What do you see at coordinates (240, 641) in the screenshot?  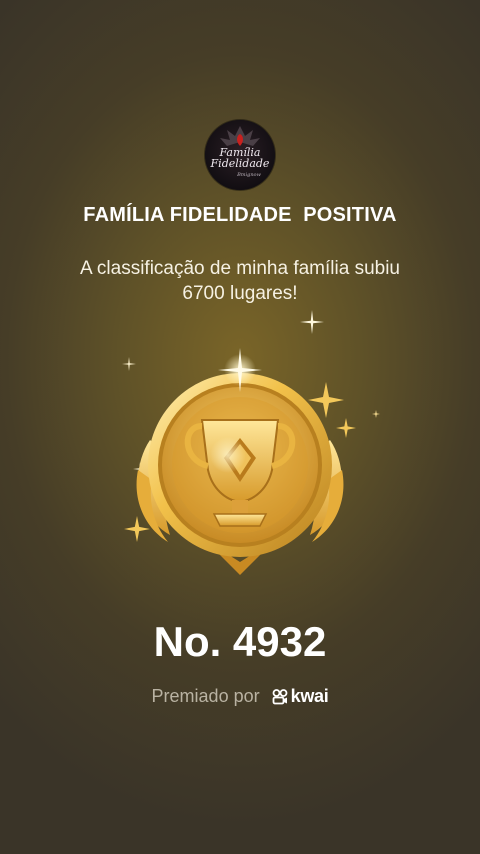 I see `rank-number: No. 4932` at bounding box center [240, 641].